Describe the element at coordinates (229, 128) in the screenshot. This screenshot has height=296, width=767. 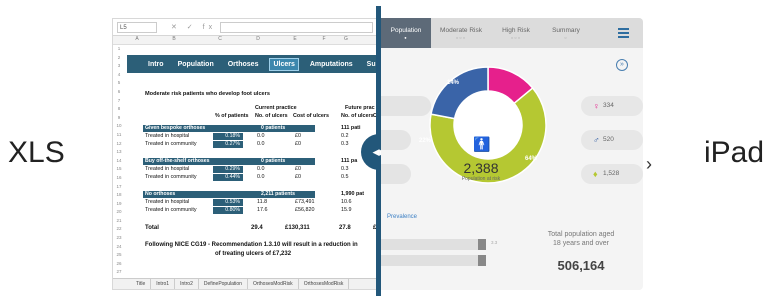
I see `group-header: Given bespoke orthoses 0 patients` at that location.